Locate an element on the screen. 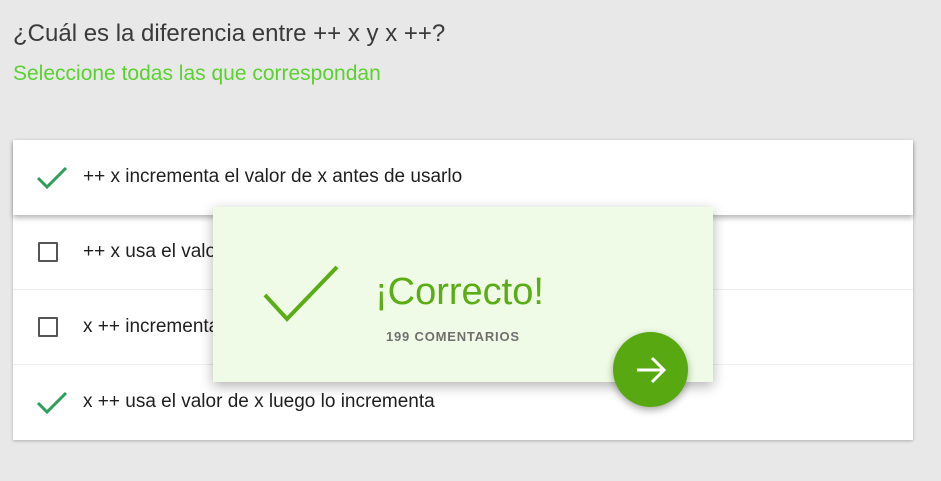 The width and height of the screenshot is (941, 481). question-subtitle: Seleccione todas las que correspondan is located at coordinates (197, 73).